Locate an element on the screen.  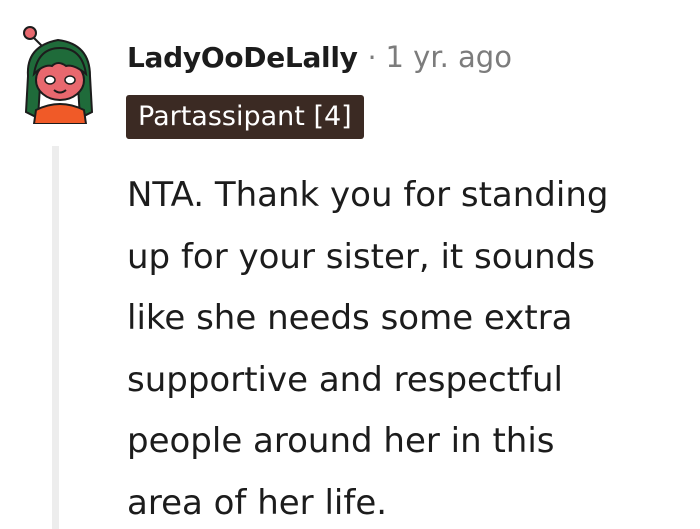
comment-body-line: up for your sister, it sounds is located at coordinates (361, 256).